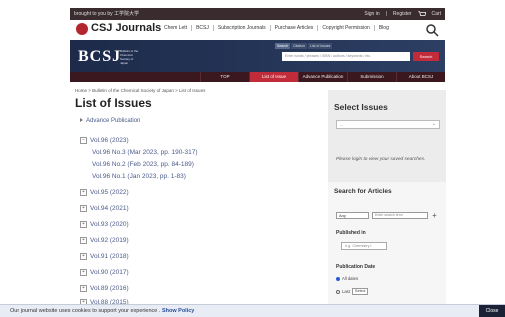 This screenshot has height=317, width=505. Describe the element at coordinates (224, 77) in the screenshot. I see `tab-top: TOP` at that location.